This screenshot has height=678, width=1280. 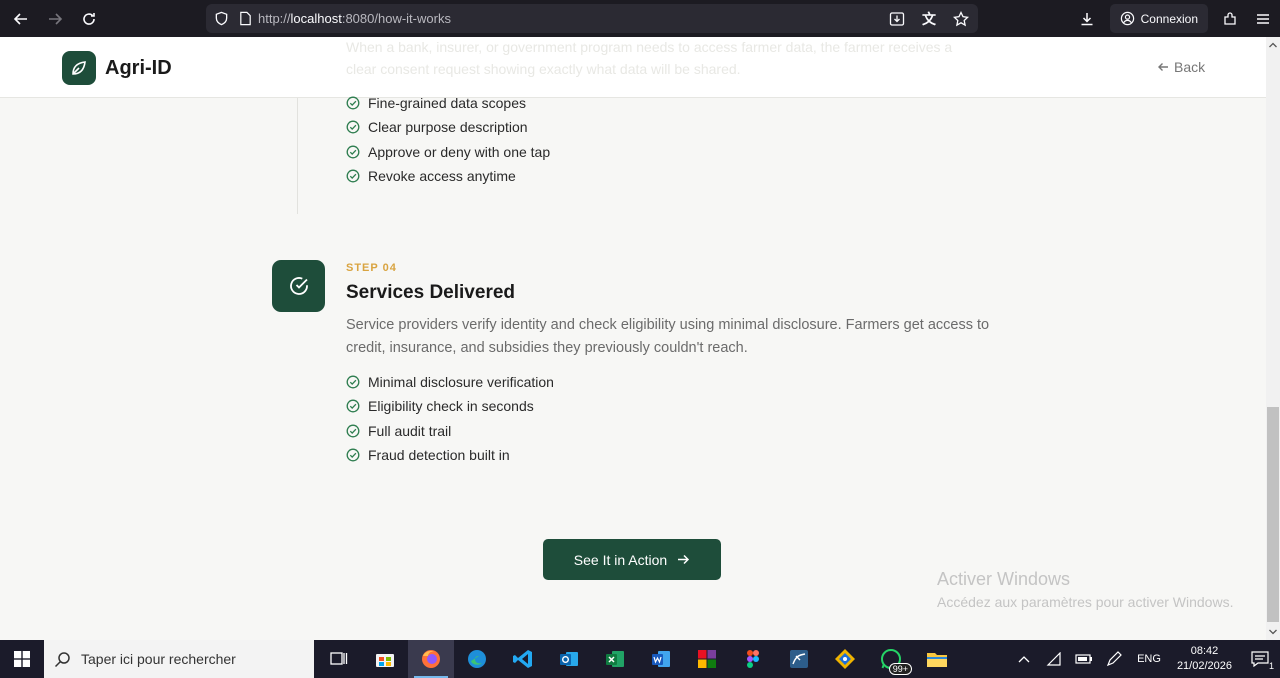 I want to click on url-text: http://localhost:8080/how-it-works, so click(x=354, y=18).